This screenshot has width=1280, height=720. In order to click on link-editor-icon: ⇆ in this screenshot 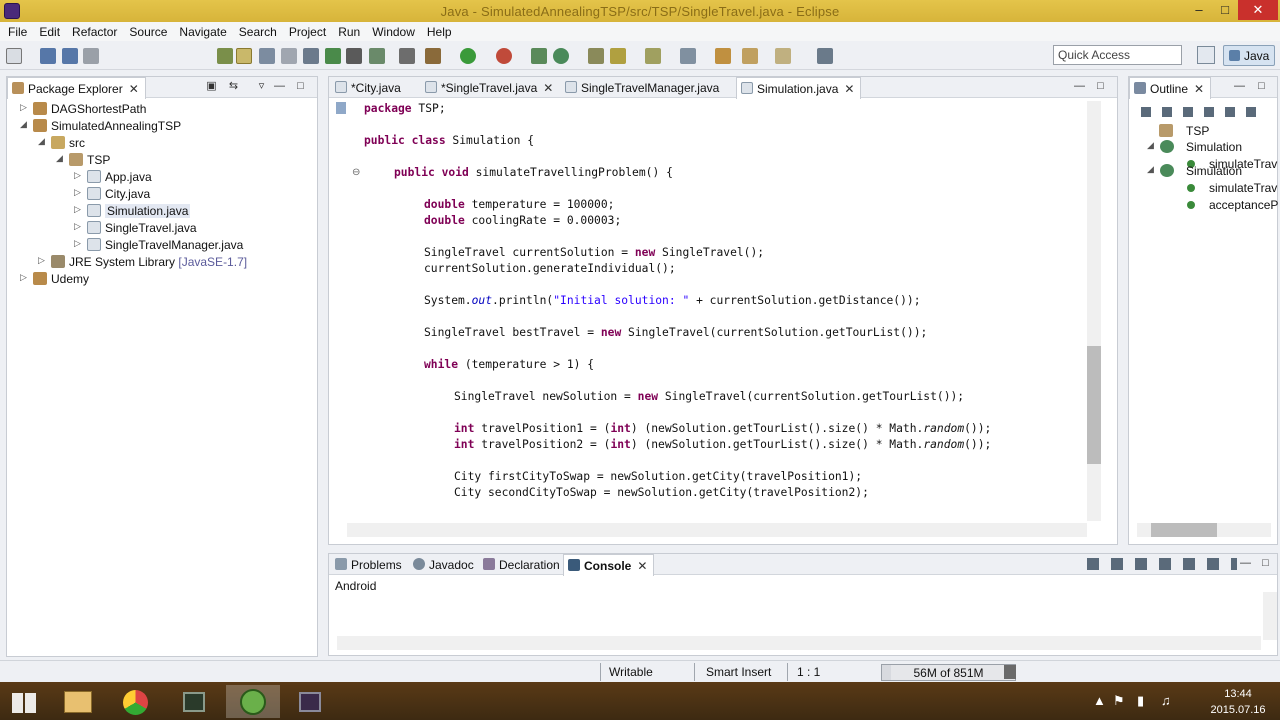, I will do `click(233, 87)`.